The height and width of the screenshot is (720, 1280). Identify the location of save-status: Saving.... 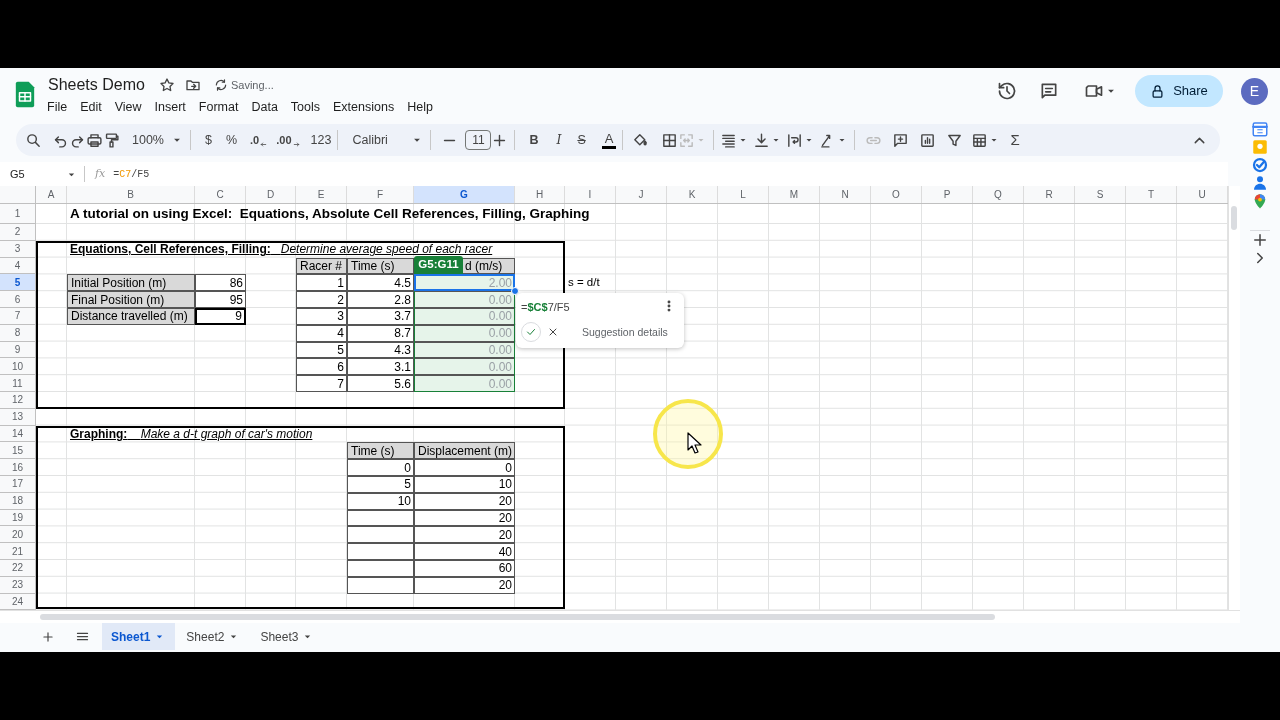
(252, 85).